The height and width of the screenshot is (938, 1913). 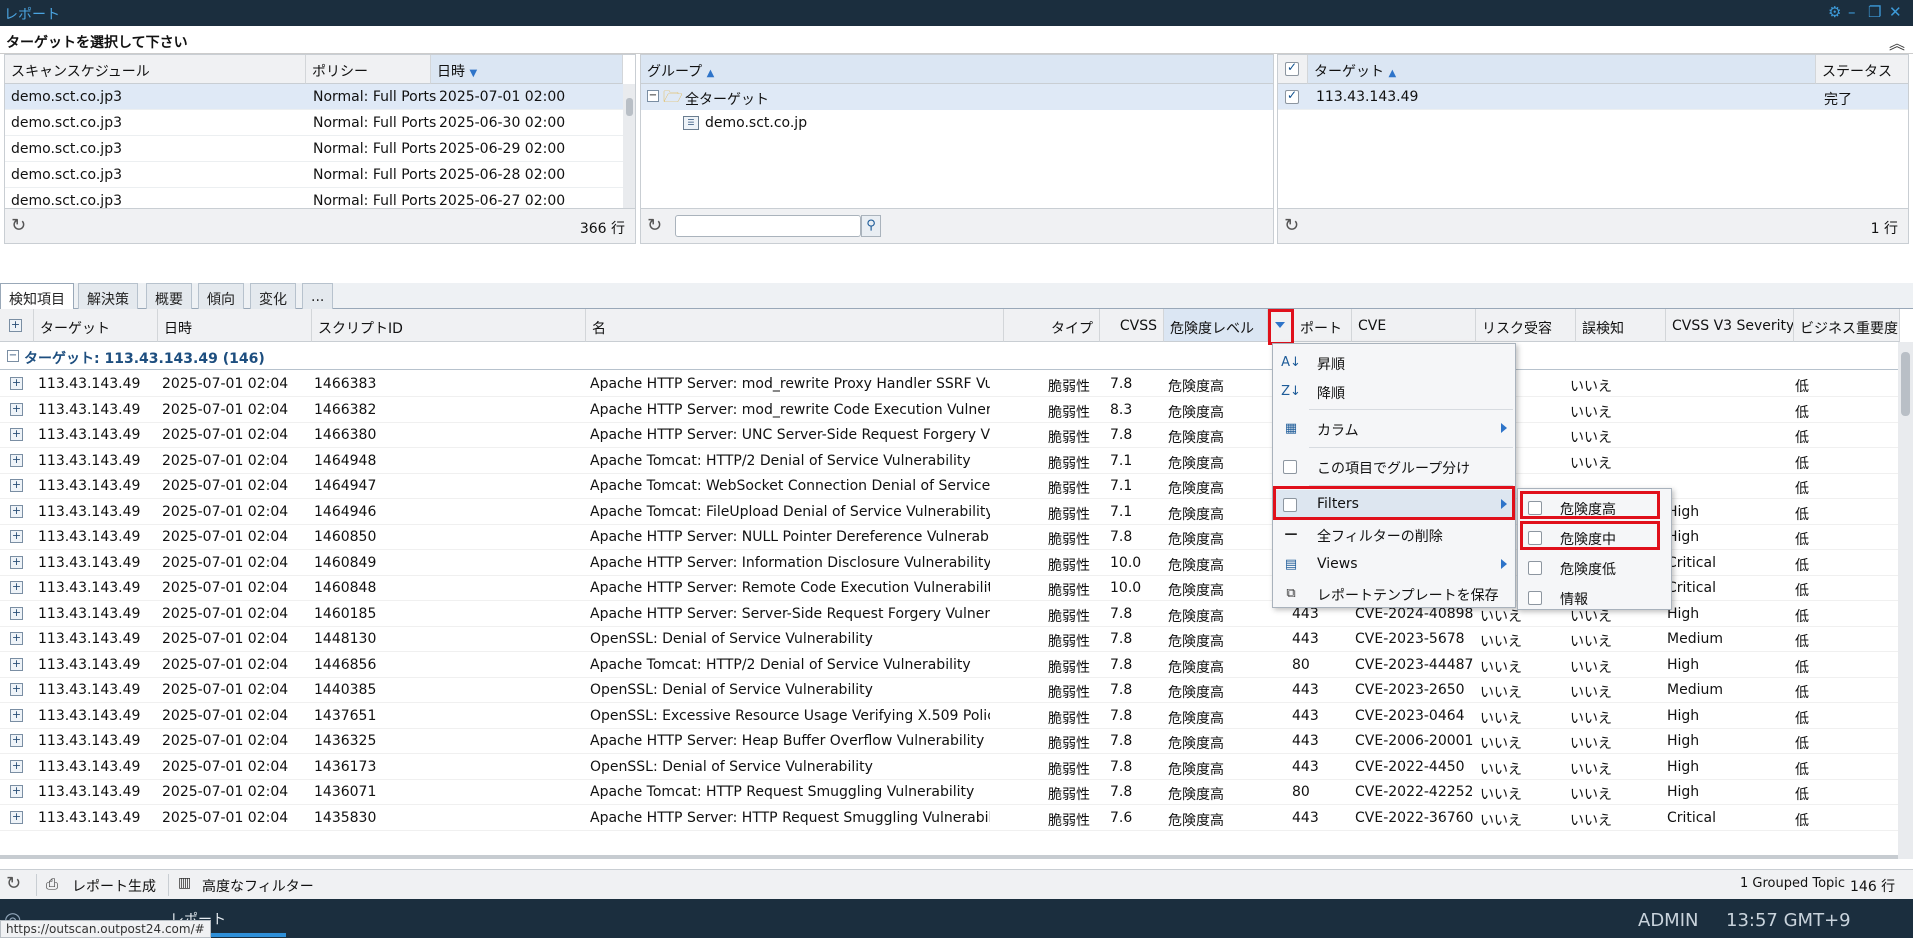 What do you see at coordinates (169, 296) in the screenshot?
I see `tab-summary: 概要` at bounding box center [169, 296].